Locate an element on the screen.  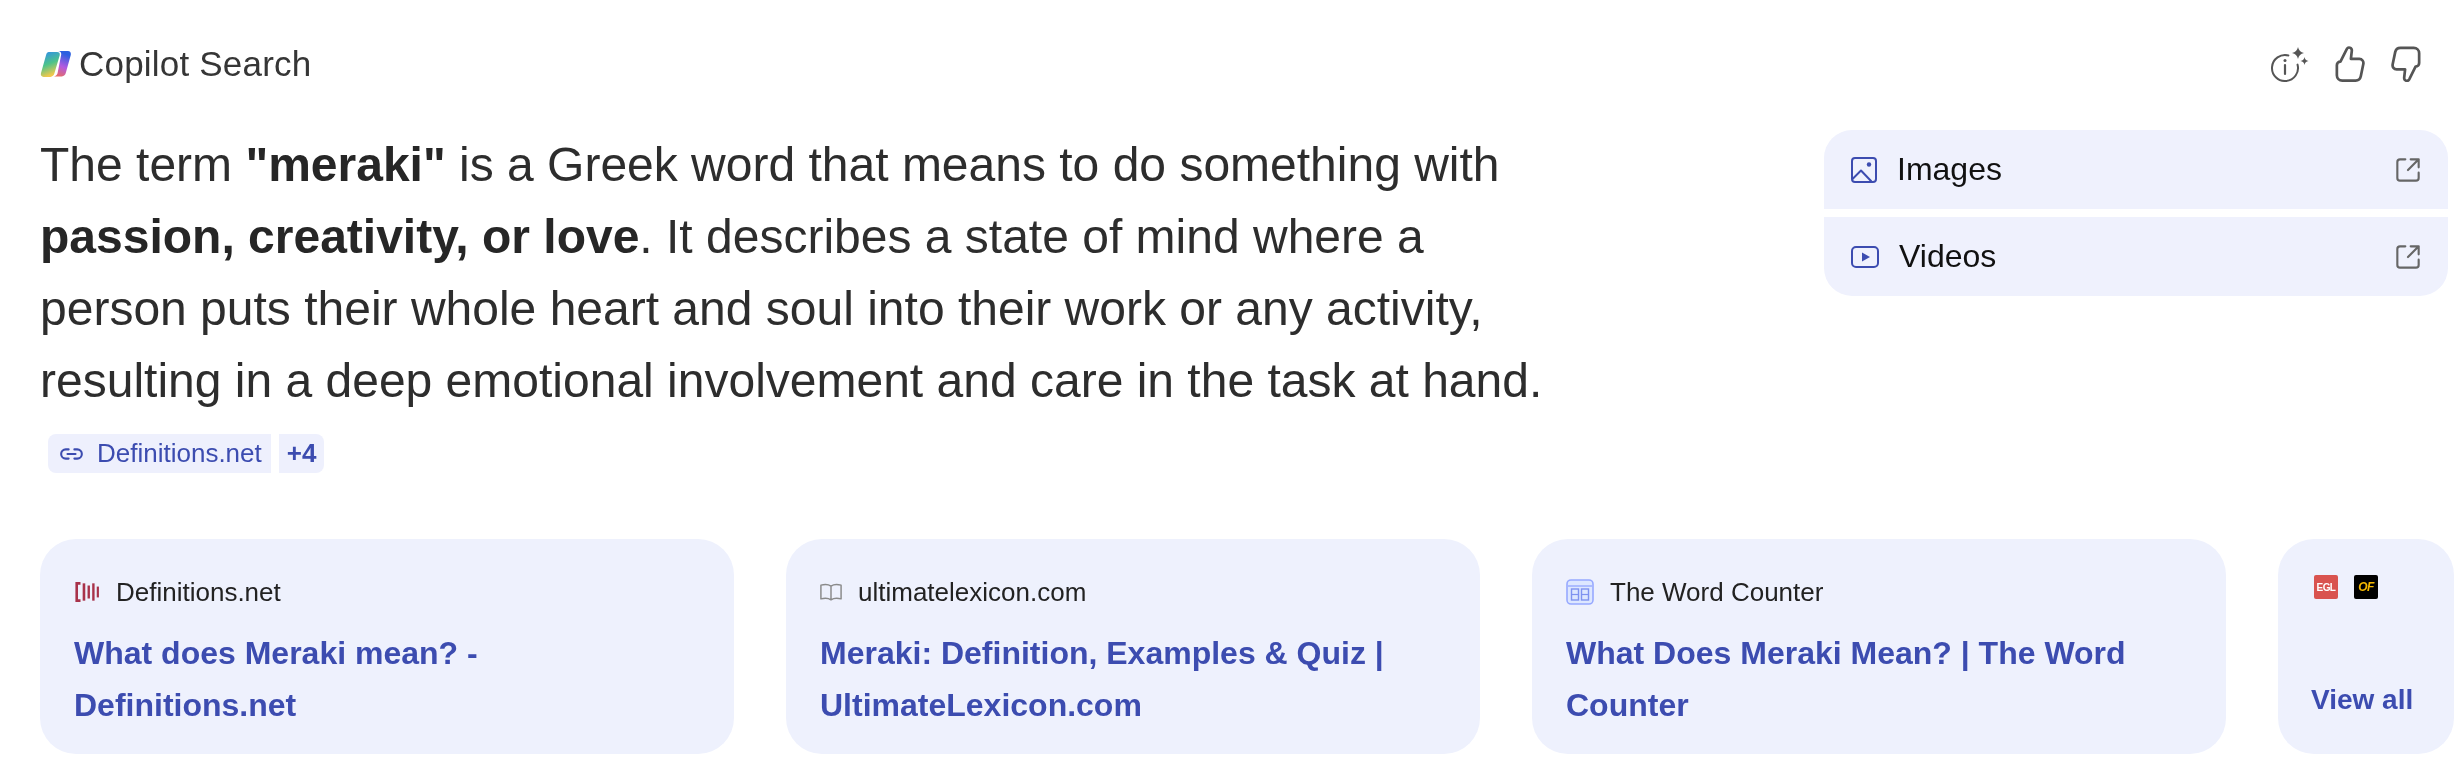
dislike-button is located at coordinates (2406, 64).